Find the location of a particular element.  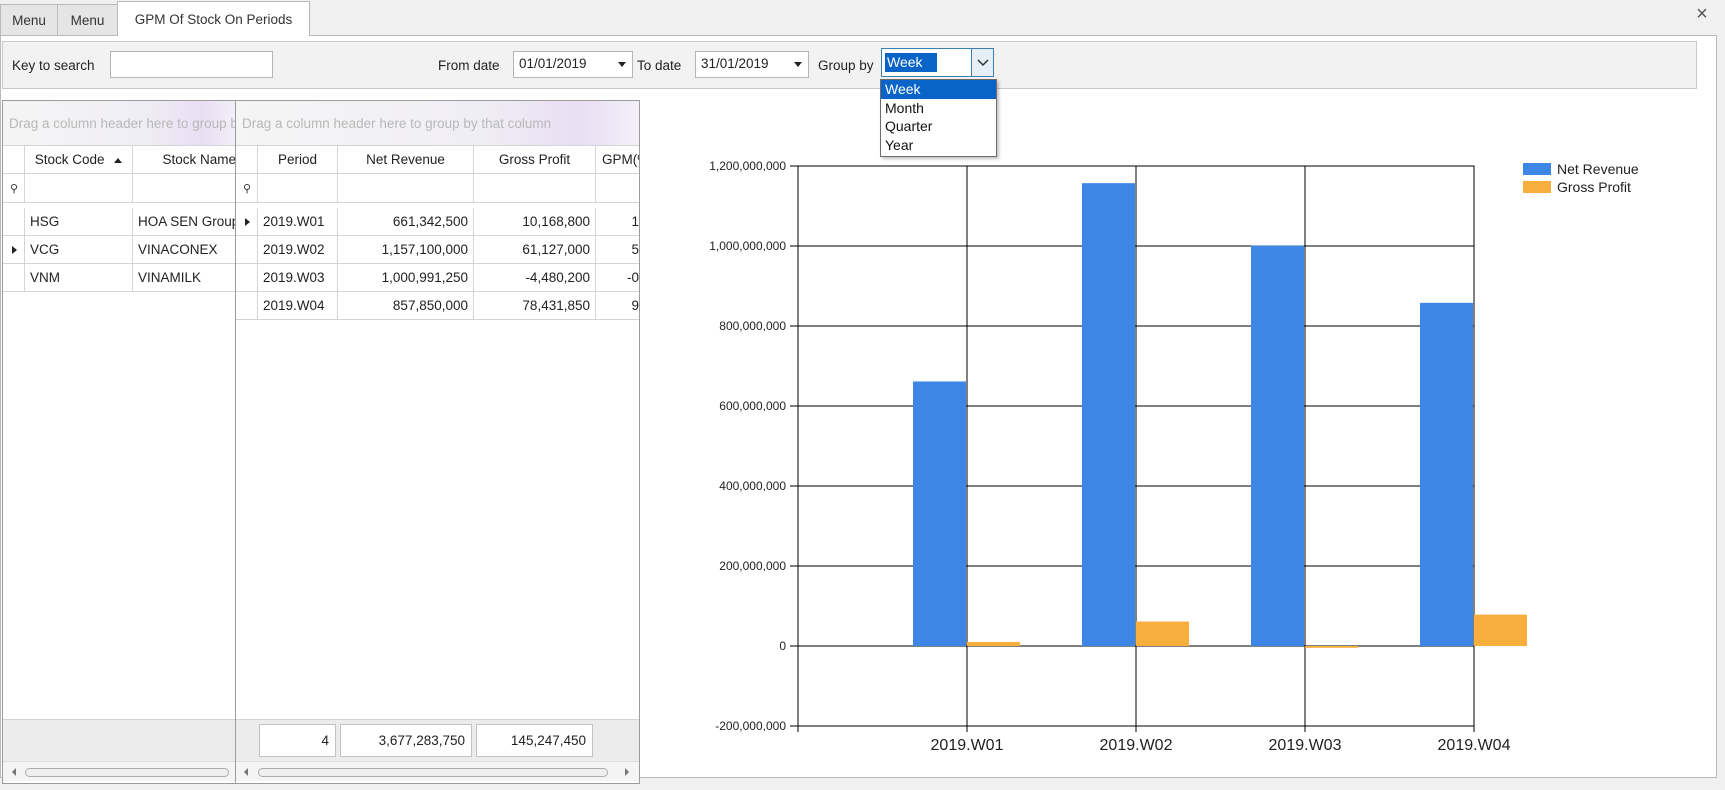

cell-net-revenue: 661,342,500 is located at coordinates (406, 221).